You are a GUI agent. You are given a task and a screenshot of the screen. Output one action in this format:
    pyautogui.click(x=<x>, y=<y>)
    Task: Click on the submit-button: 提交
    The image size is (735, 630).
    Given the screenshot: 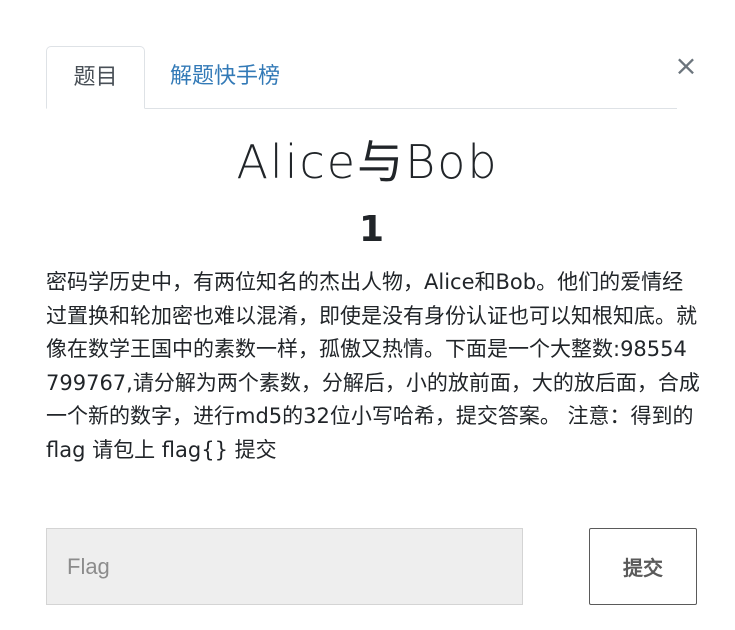 What is the action you would take?
    pyautogui.click(x=643, y=566)
    